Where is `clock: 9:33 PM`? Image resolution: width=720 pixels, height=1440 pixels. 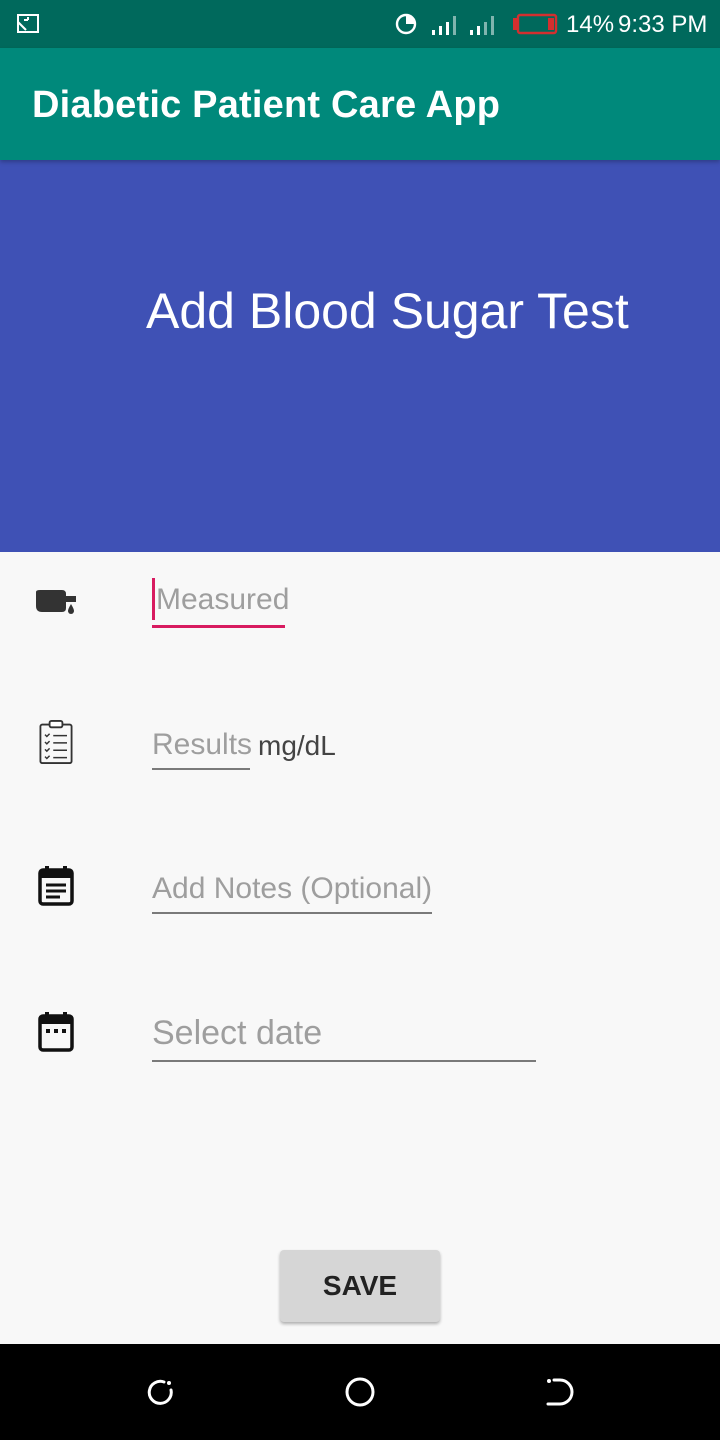
clock: 9:33 PM is located at coordinates (663, 24).